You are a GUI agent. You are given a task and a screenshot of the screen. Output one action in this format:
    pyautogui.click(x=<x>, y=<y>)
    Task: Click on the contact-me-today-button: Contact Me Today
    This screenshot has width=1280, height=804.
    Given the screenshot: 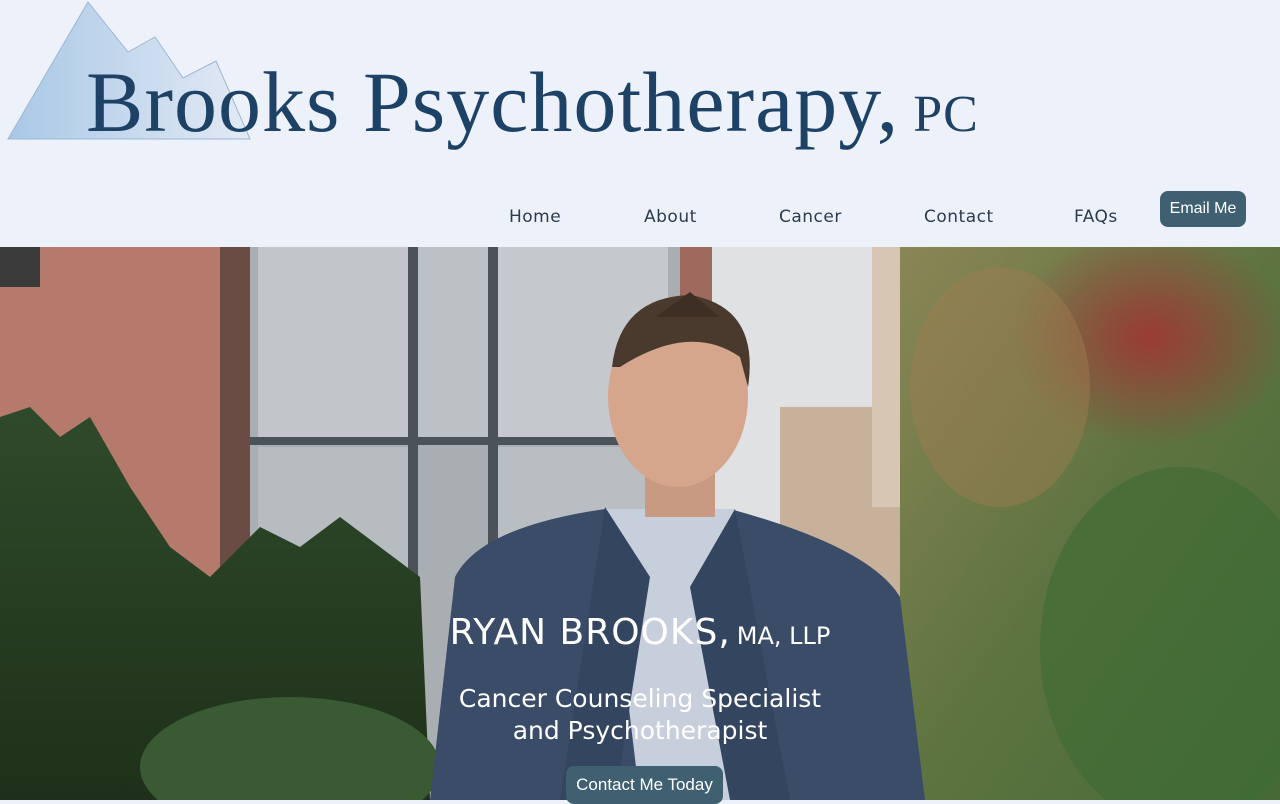 What is the action you would take?
    pyautogui.click(x=644, y=785)
    